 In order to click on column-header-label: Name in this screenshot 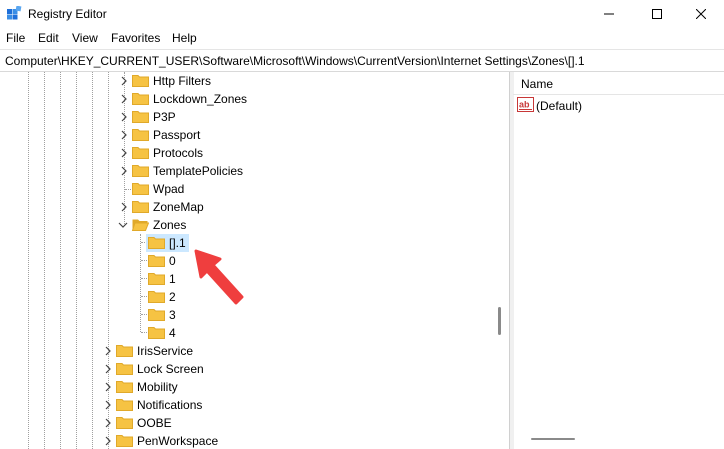, I will do `click(537, 84)`.